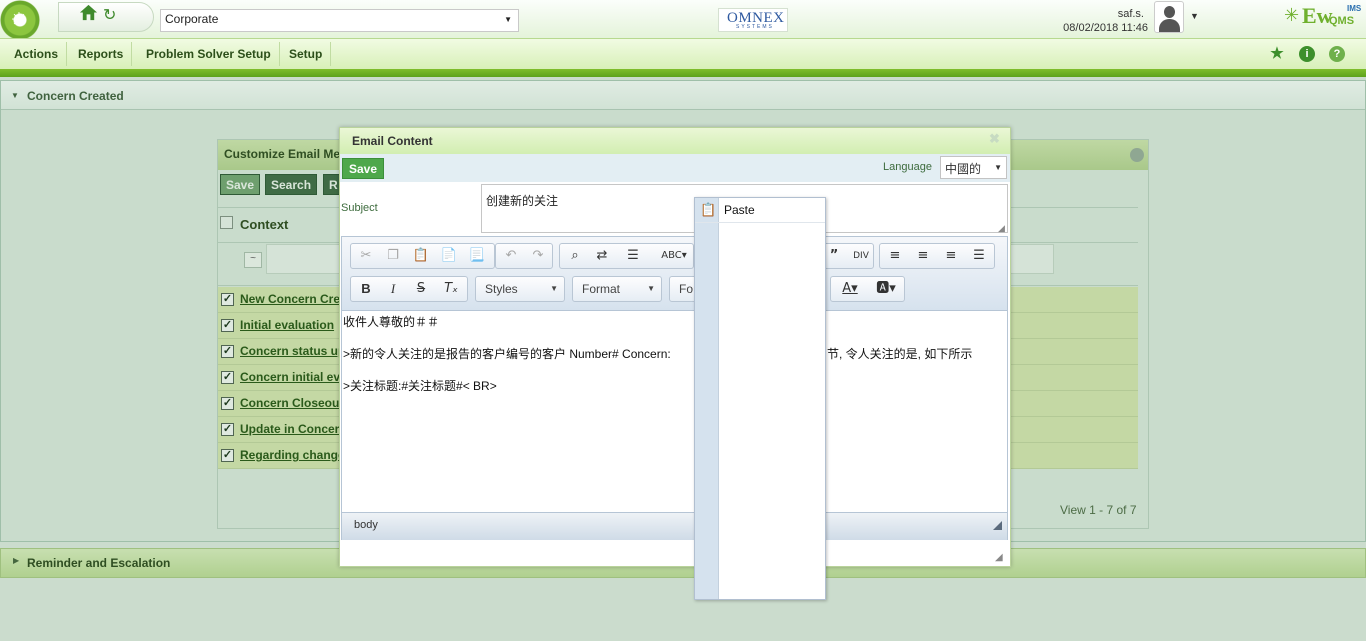  Describe the element at coordinates (1001, 228) in the screenshot. I see `resize-handle-icon: ◢` at that location.